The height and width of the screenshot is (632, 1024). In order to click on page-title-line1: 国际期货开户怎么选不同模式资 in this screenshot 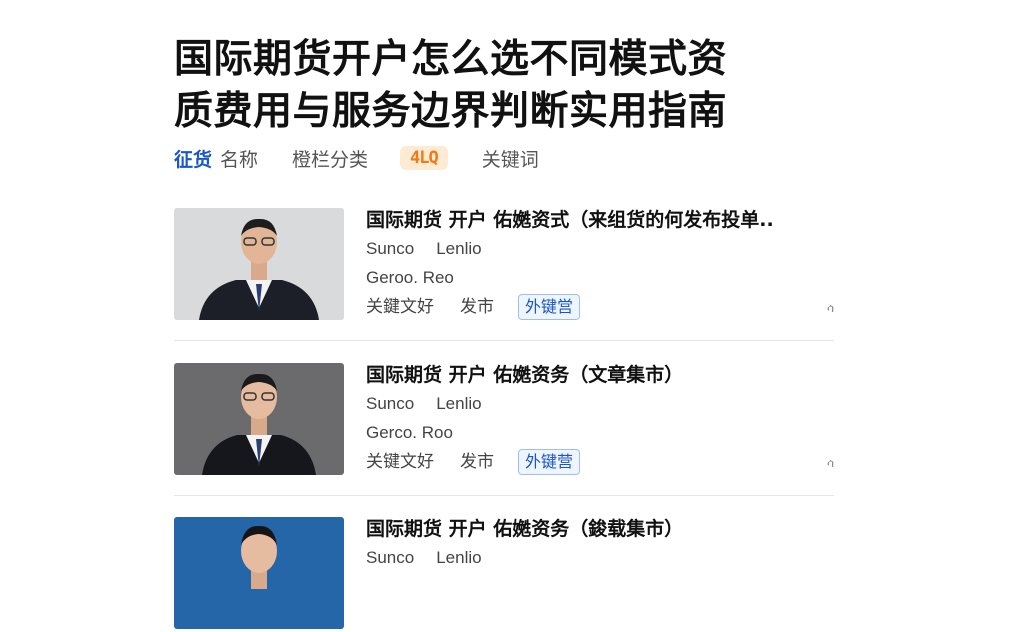, I will do `click(451, 59)`.